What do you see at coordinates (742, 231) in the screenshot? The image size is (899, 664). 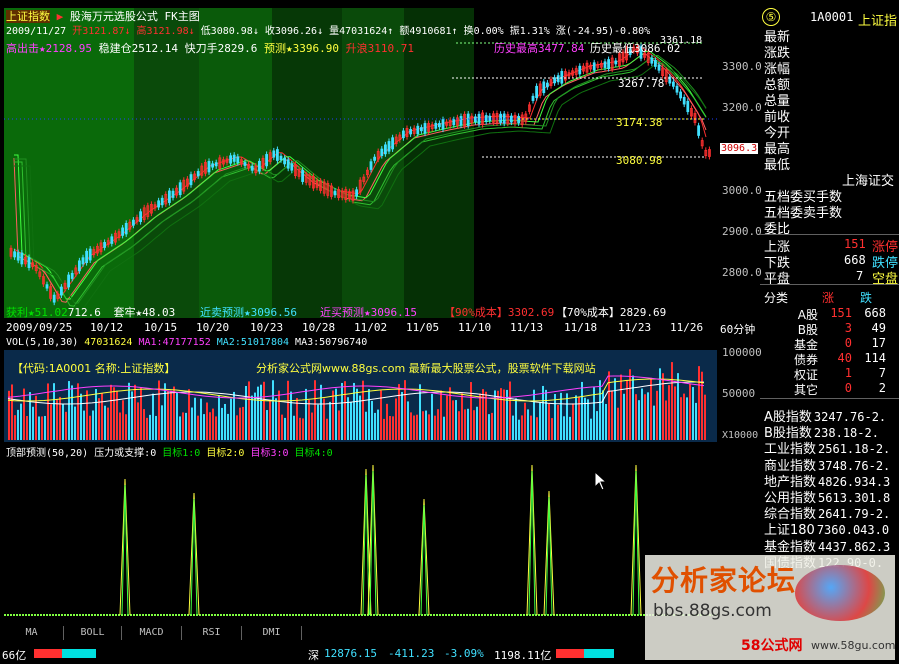 I see `price-tick: 2900.0` at bounding box center [742, 231].